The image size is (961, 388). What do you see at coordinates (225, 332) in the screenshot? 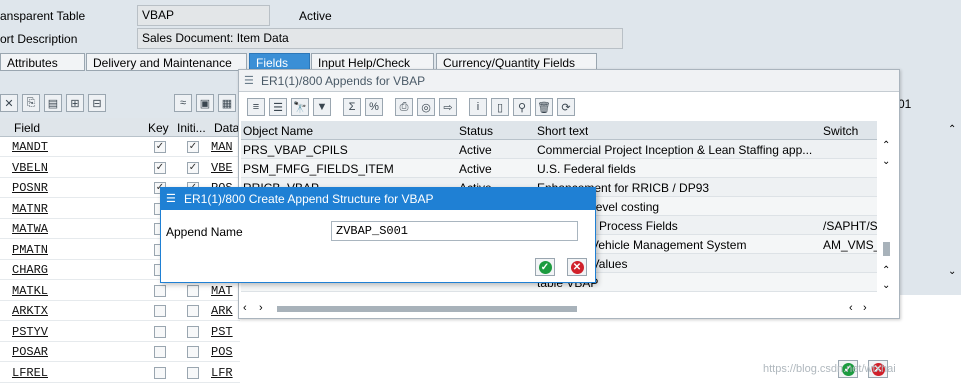
I see `data-element: PST` at bounding box center [225, 332].